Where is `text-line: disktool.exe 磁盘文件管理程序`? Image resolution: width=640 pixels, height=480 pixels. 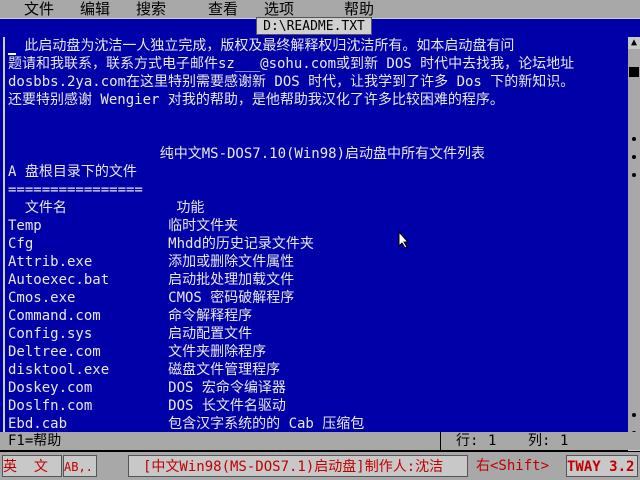 text-line: disktool.exe 磁盘文件管理程序 is located at coordinates (144, 370).